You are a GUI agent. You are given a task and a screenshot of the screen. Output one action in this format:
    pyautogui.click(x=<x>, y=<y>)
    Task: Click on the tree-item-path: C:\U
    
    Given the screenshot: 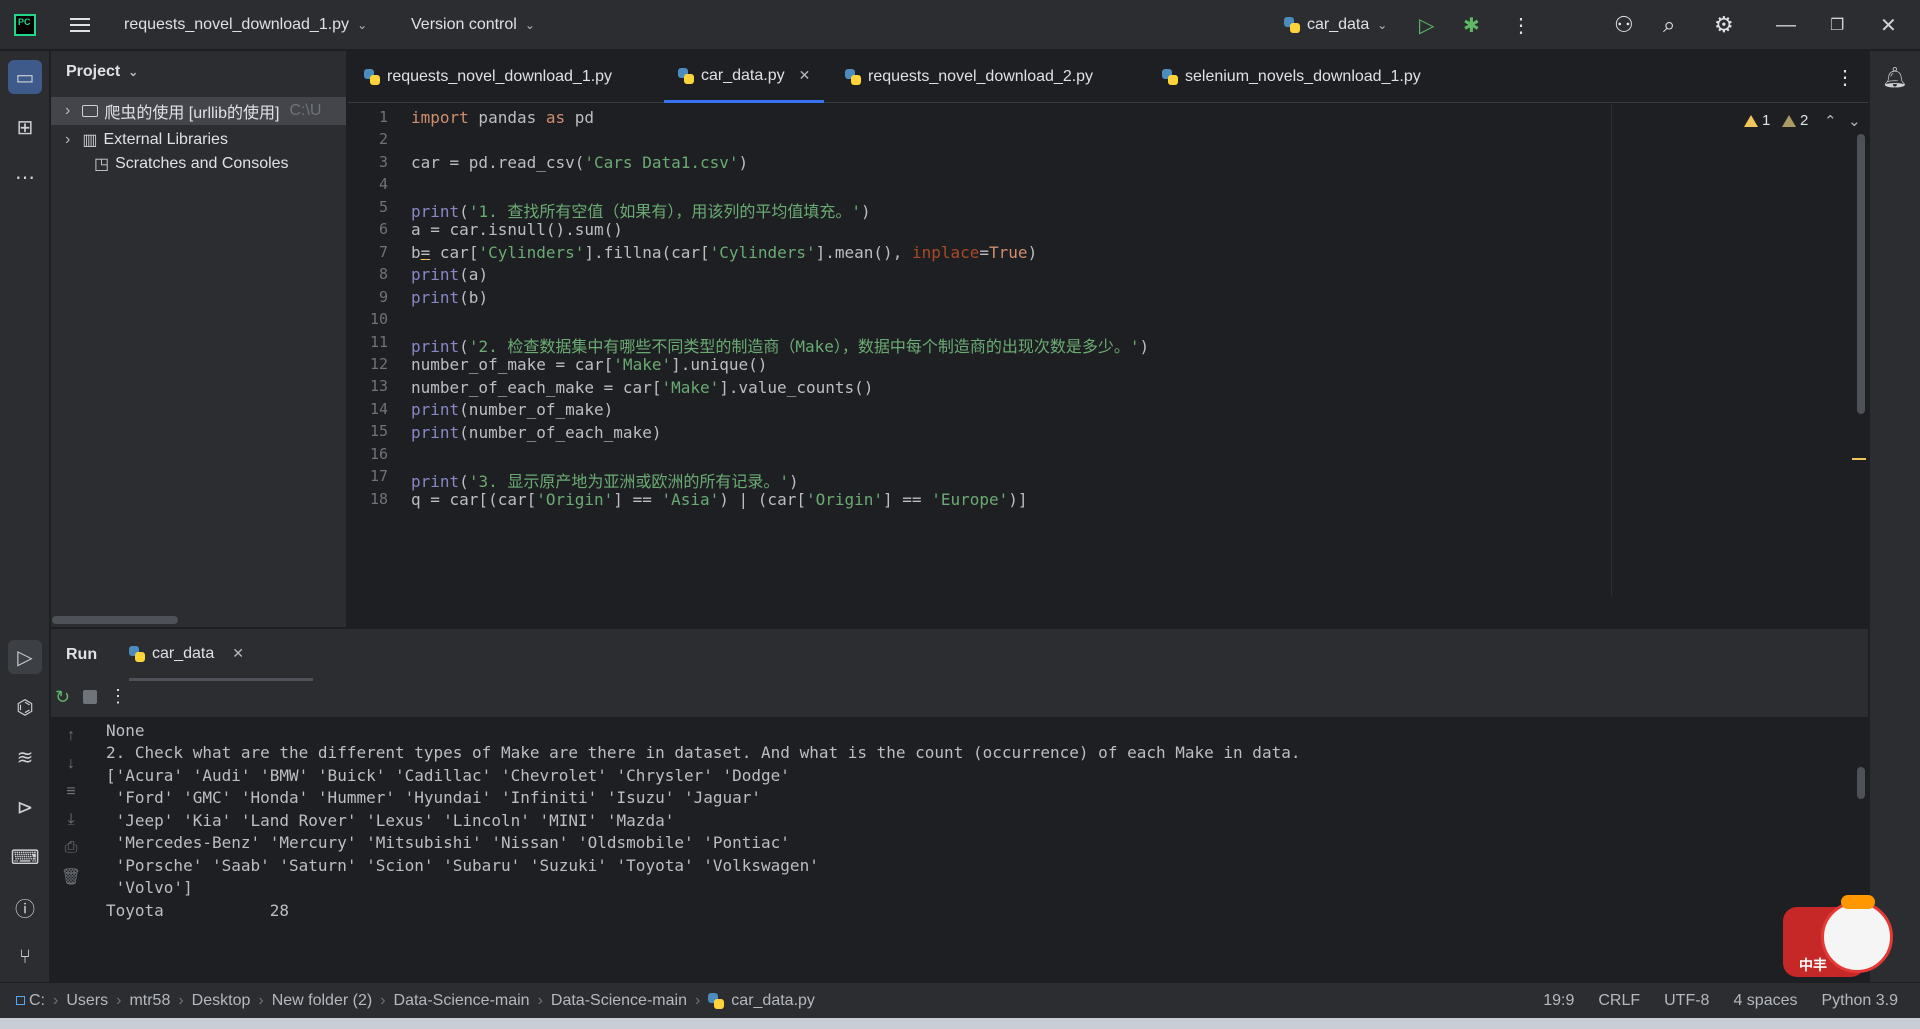 What is the action you would take?
    pyautogui.click(x=305, y=110)
    